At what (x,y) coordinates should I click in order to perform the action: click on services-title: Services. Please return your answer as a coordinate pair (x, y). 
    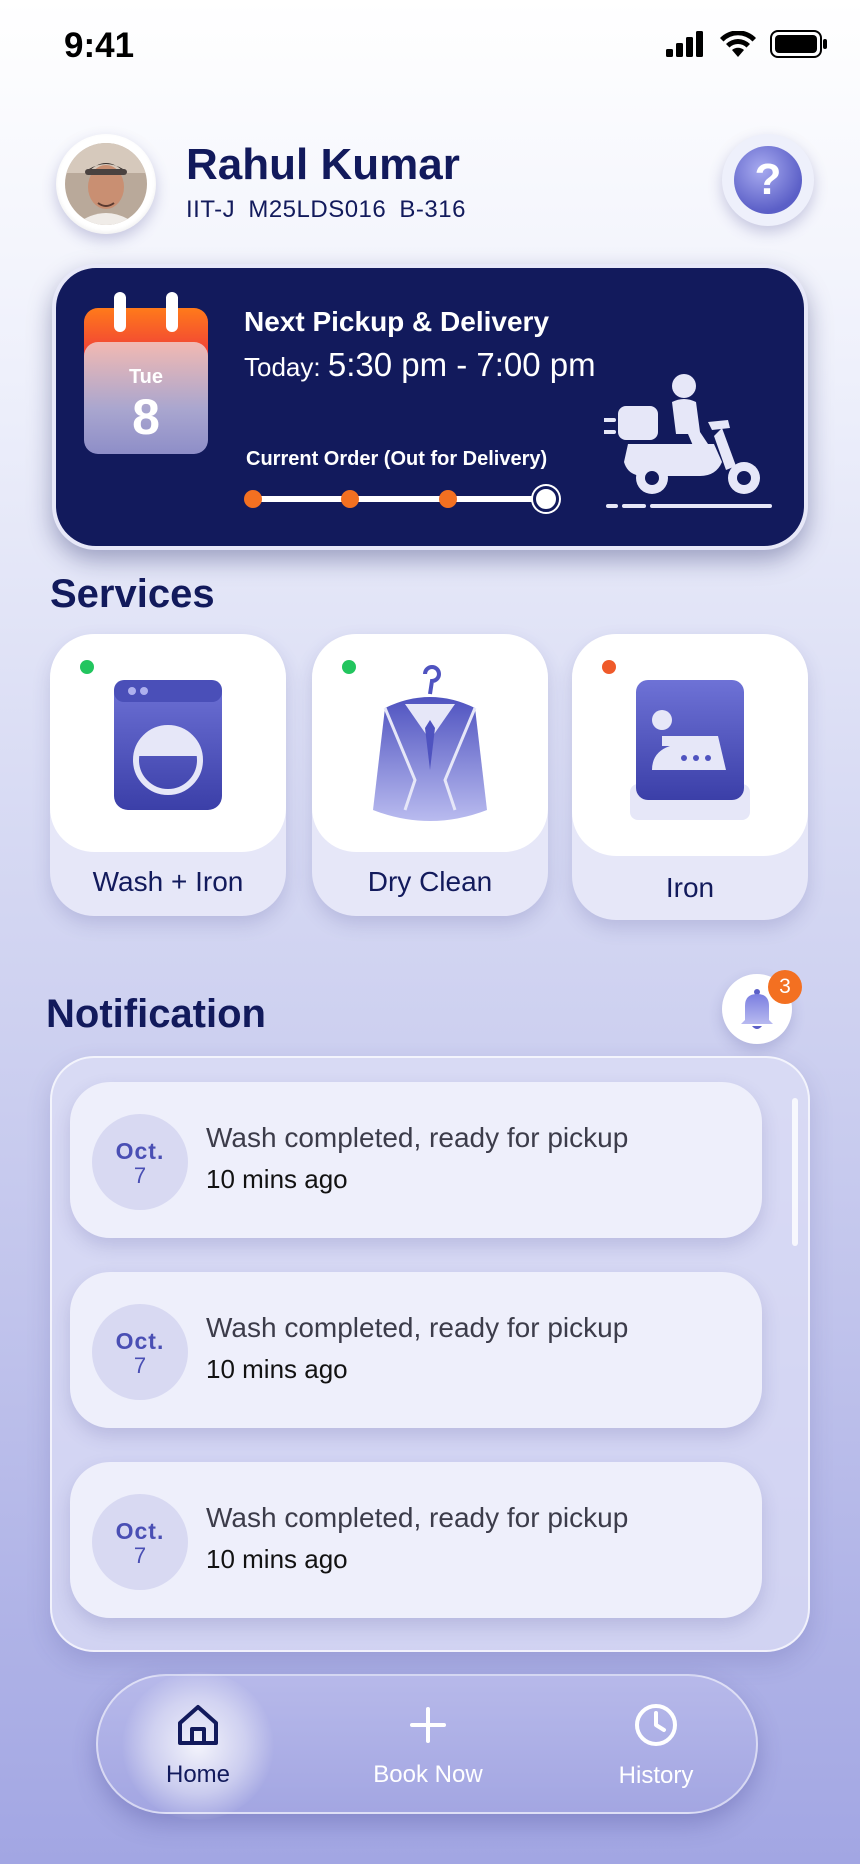
    Looking at the image, I should click on (132, 594).